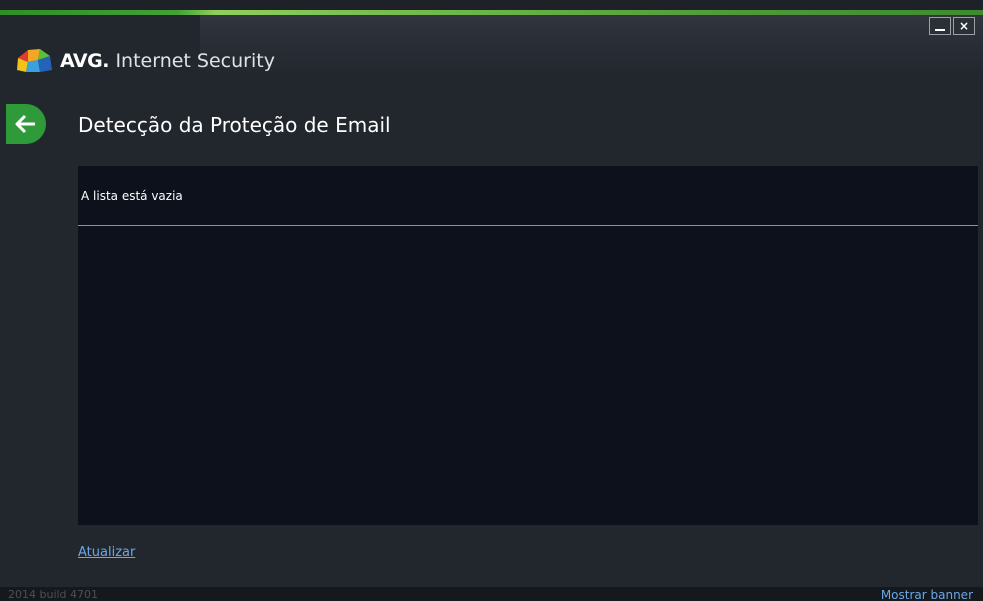  Describe the element at coordinates (491, 594) in the screenshot. I see `status-bar` at that location.